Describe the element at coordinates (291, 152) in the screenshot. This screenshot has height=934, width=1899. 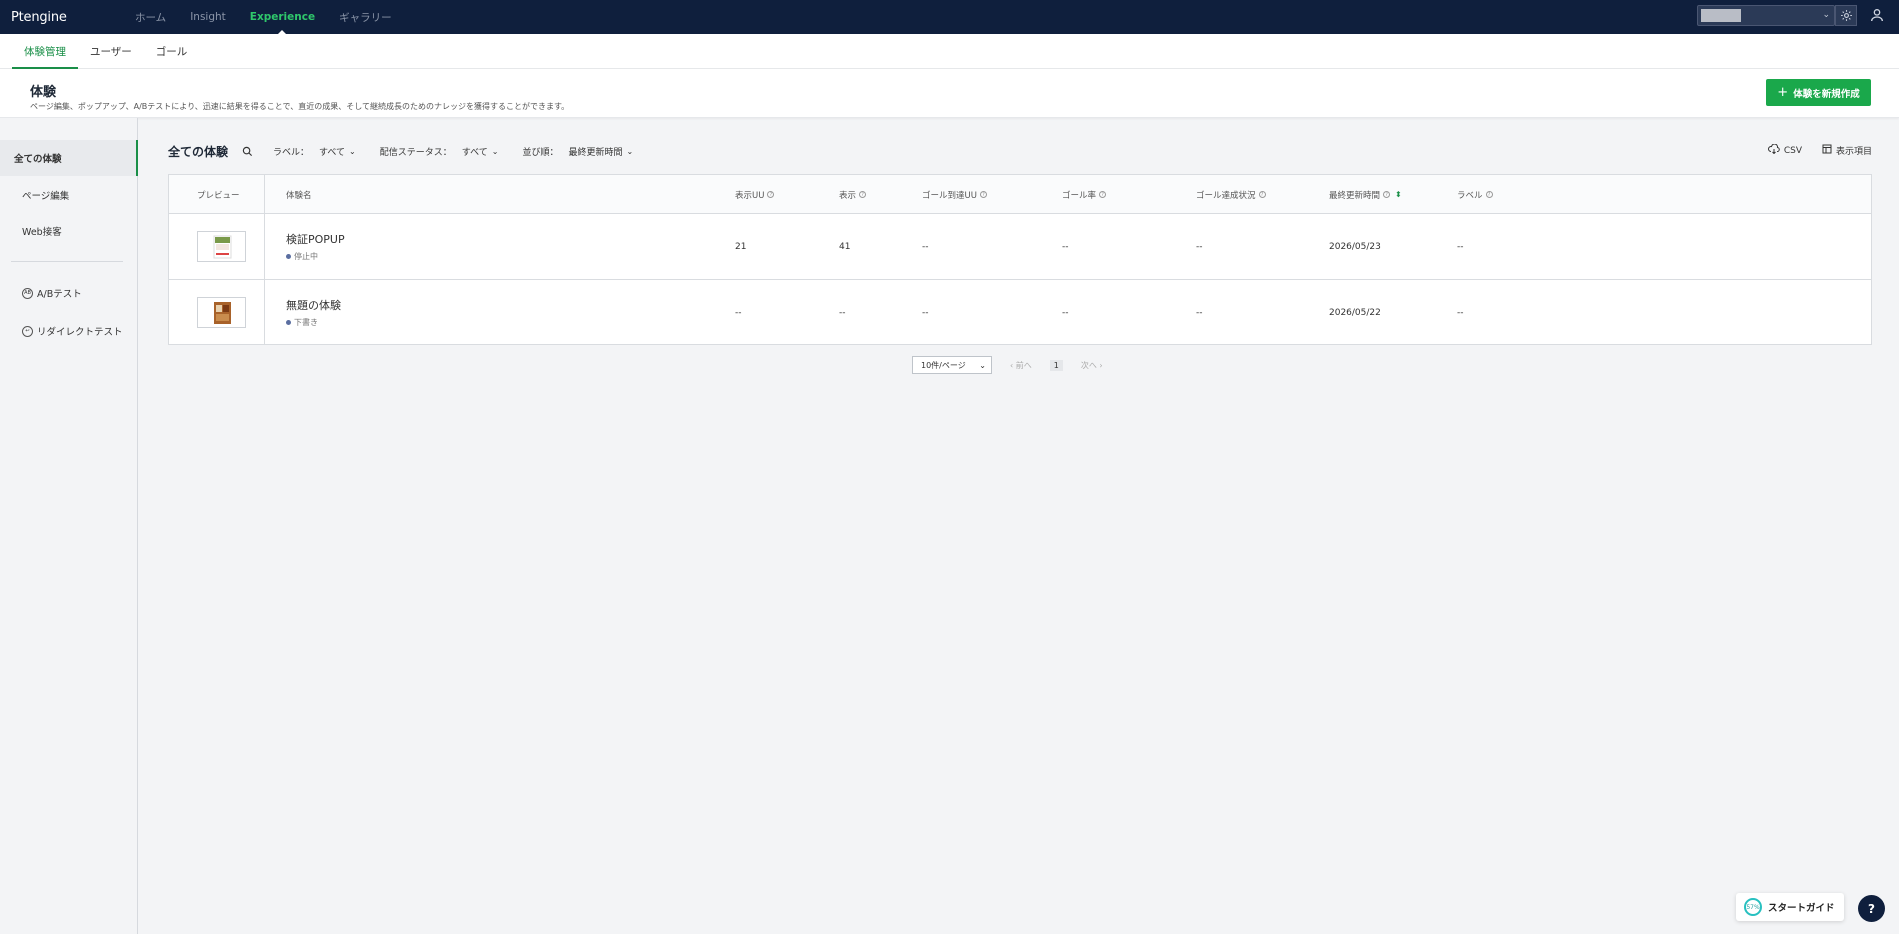
I see `filter-label-title: ラベル：` at that location.